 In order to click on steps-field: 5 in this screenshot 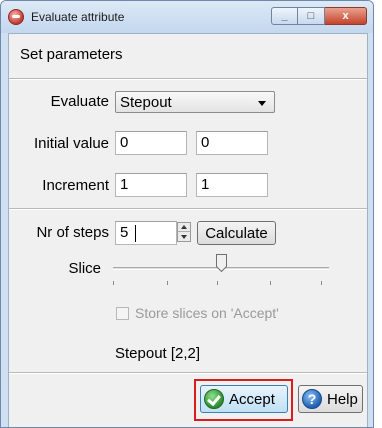, I will do `click(146, 233)`.